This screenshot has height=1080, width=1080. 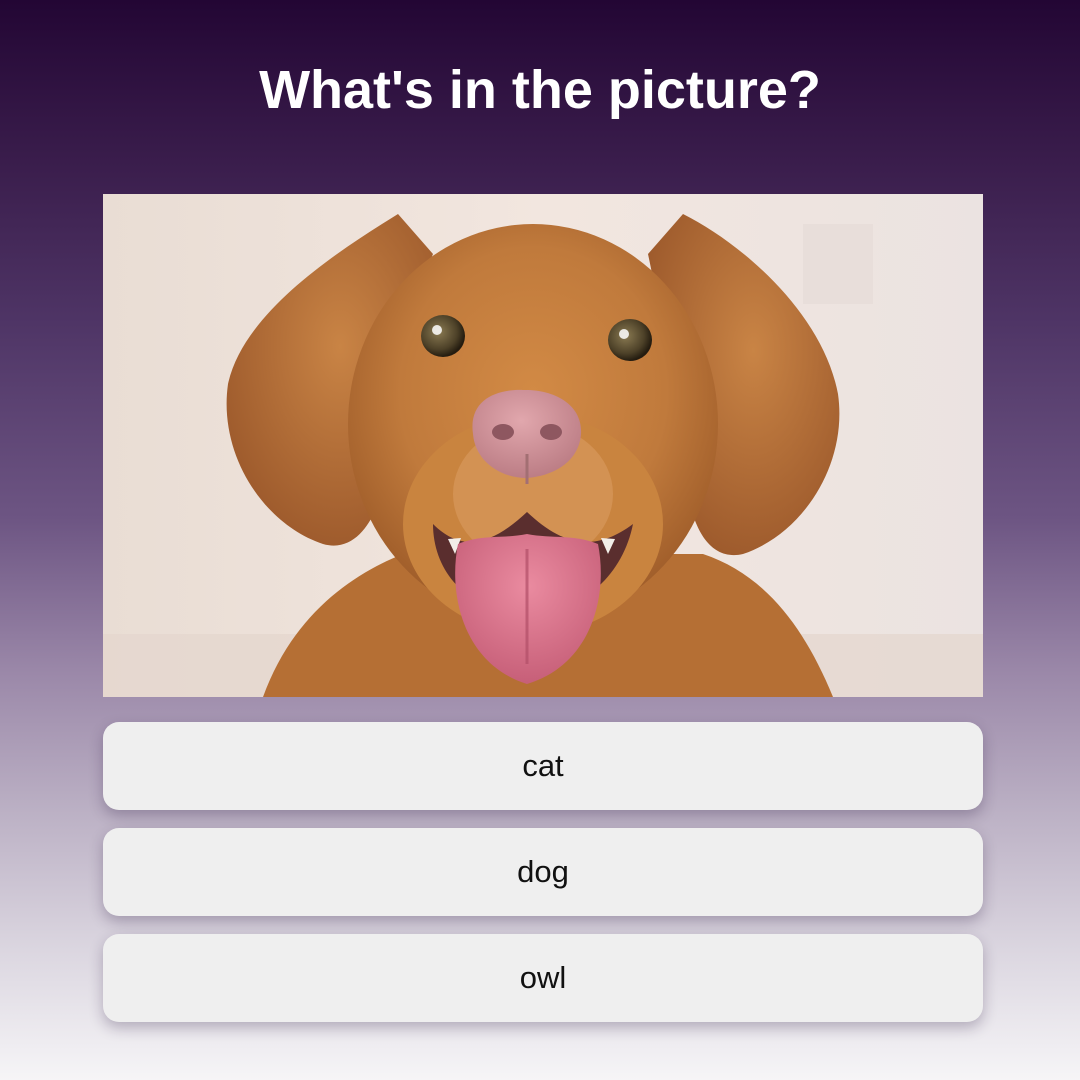 What do you see at coordinates (630, 340) in the screenshot?
I see `dog-right-eye` at bounding box center [630, 340].